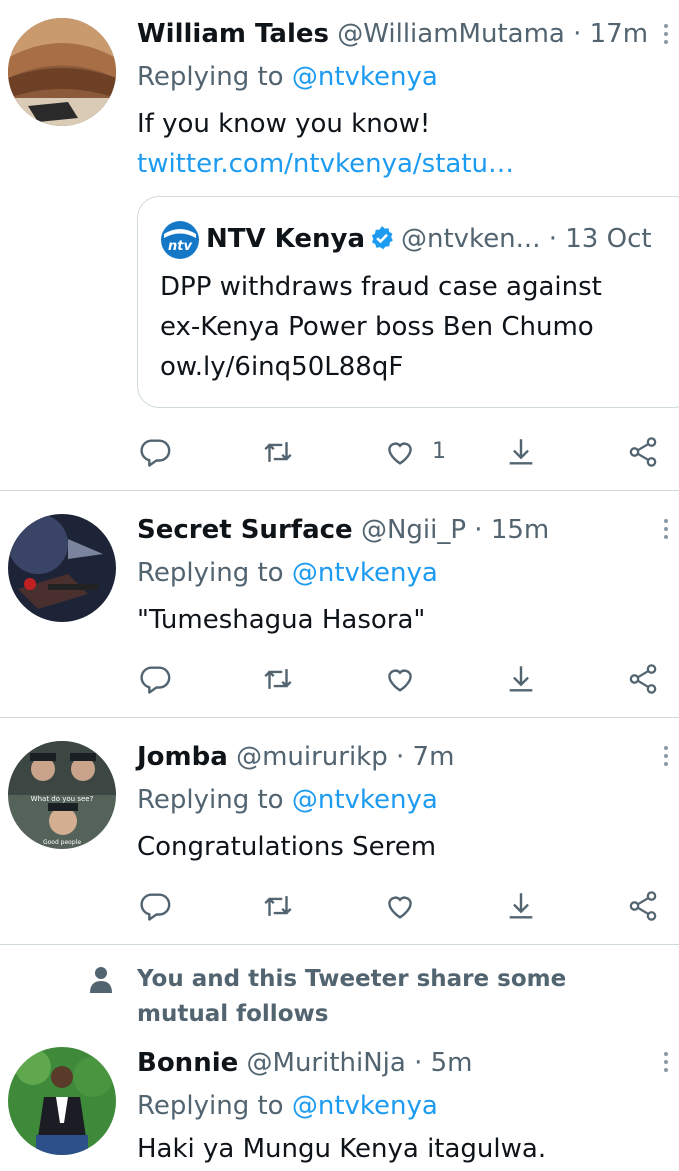  I want to click on tweet-text: Haki ya Mungu Kenya itagulwa., so click(342, 1149).